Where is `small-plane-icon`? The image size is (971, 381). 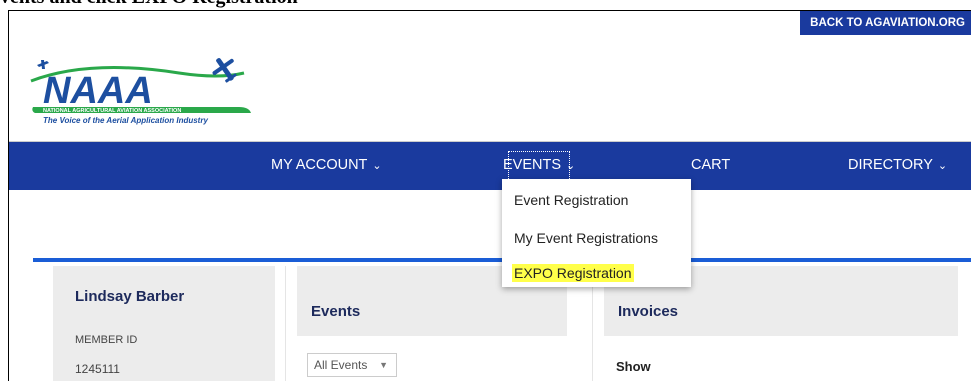 small-plane-icon is located at coordinates (43, 64).